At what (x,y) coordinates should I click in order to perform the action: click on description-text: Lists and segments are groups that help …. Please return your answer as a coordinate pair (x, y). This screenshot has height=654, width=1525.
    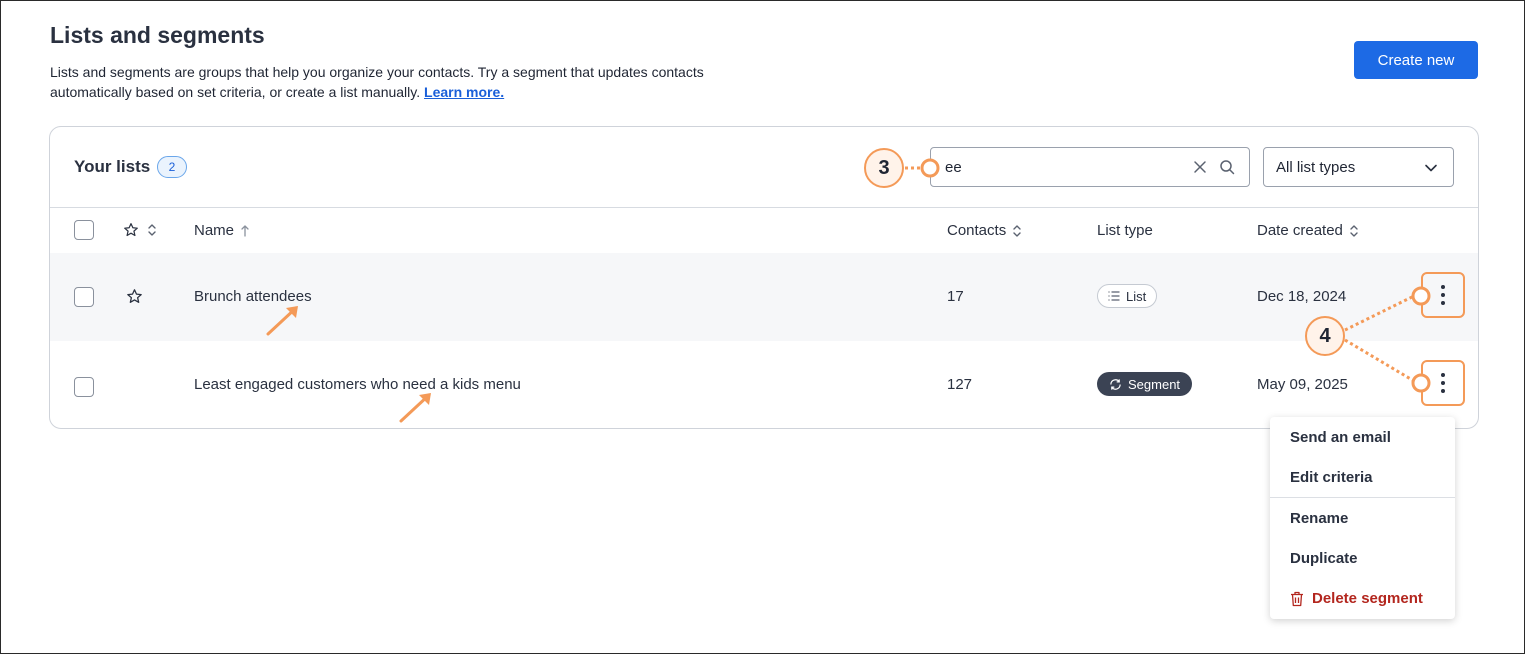
    Looking at the image, I should click on (377, 82).